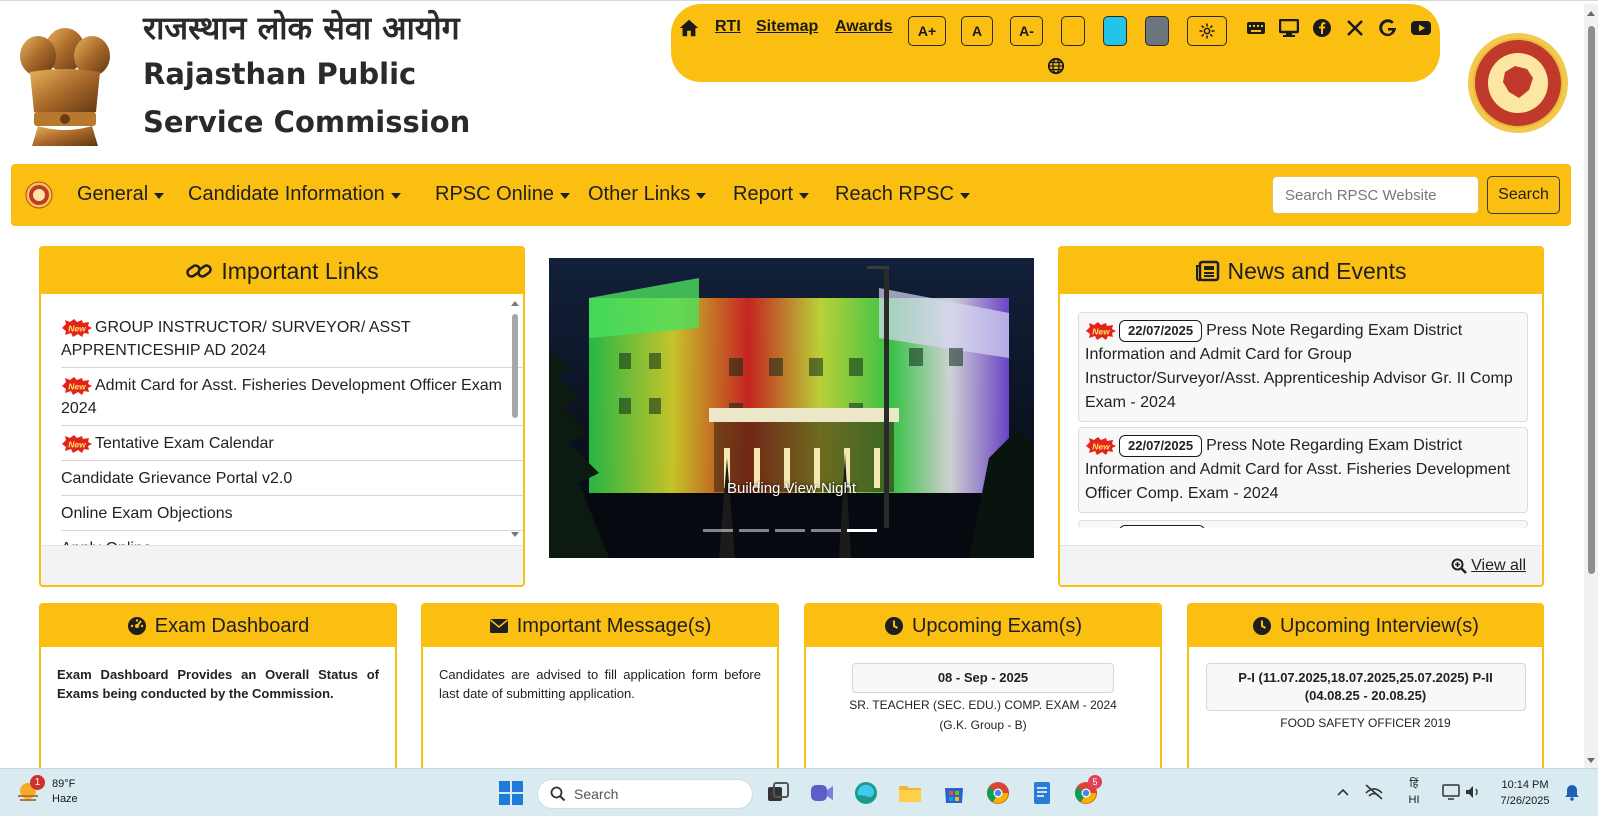  I want to click on interview-name: FOOD SAFETY OFFICER 2019, so click(1365, 723).